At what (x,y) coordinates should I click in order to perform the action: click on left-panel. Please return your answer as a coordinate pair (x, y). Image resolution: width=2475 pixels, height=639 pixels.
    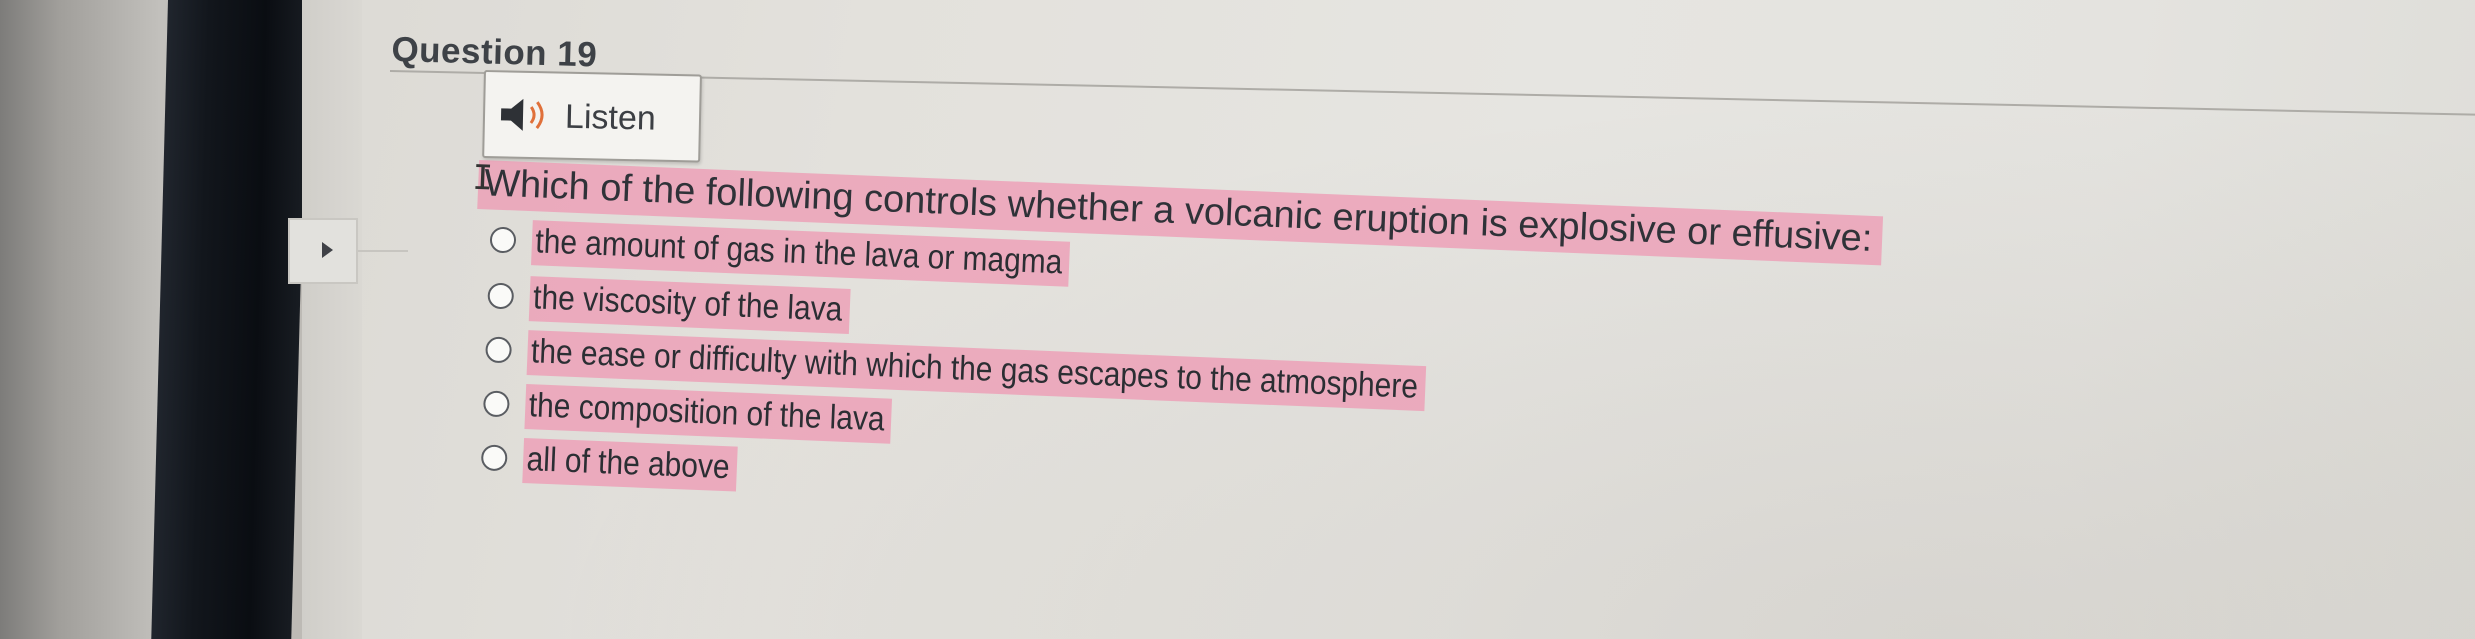
    Looking at the image, I should click on (332, 319).